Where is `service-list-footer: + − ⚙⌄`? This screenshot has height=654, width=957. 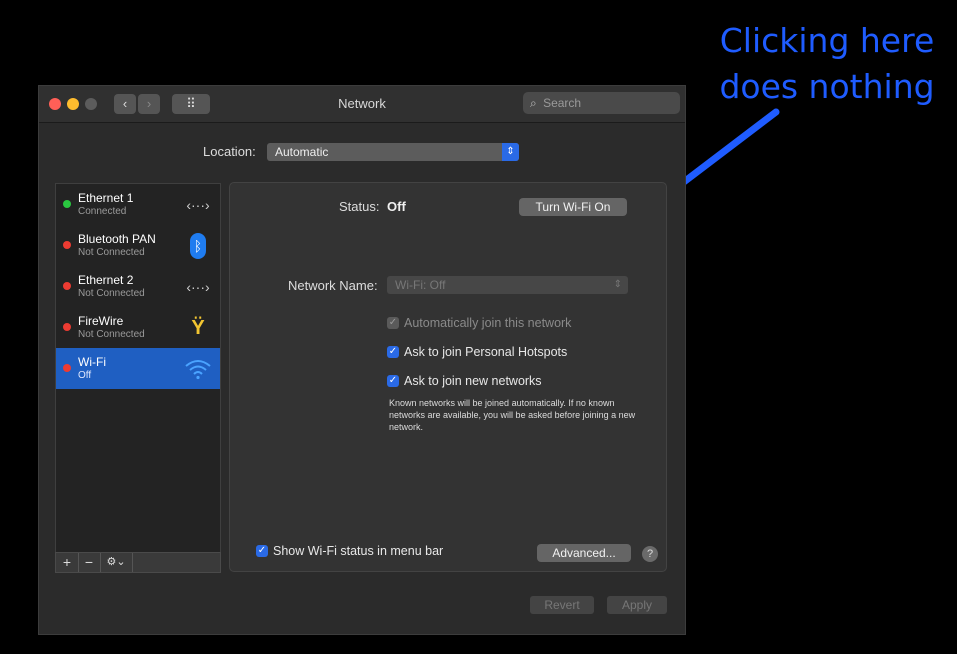
service-list-footer: + − ⚙⌄ is located at coordinates (138, 562).